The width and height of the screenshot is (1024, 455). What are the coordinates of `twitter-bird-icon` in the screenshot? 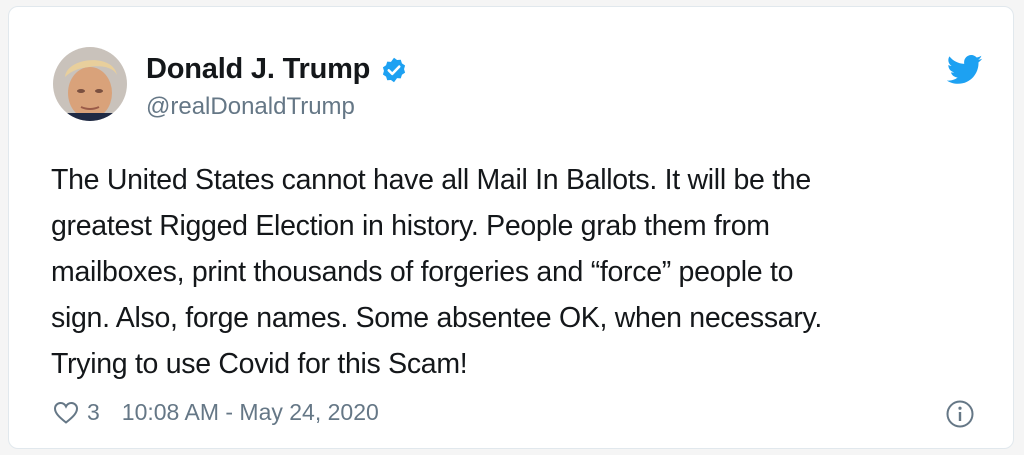 It's located at (965, 70).